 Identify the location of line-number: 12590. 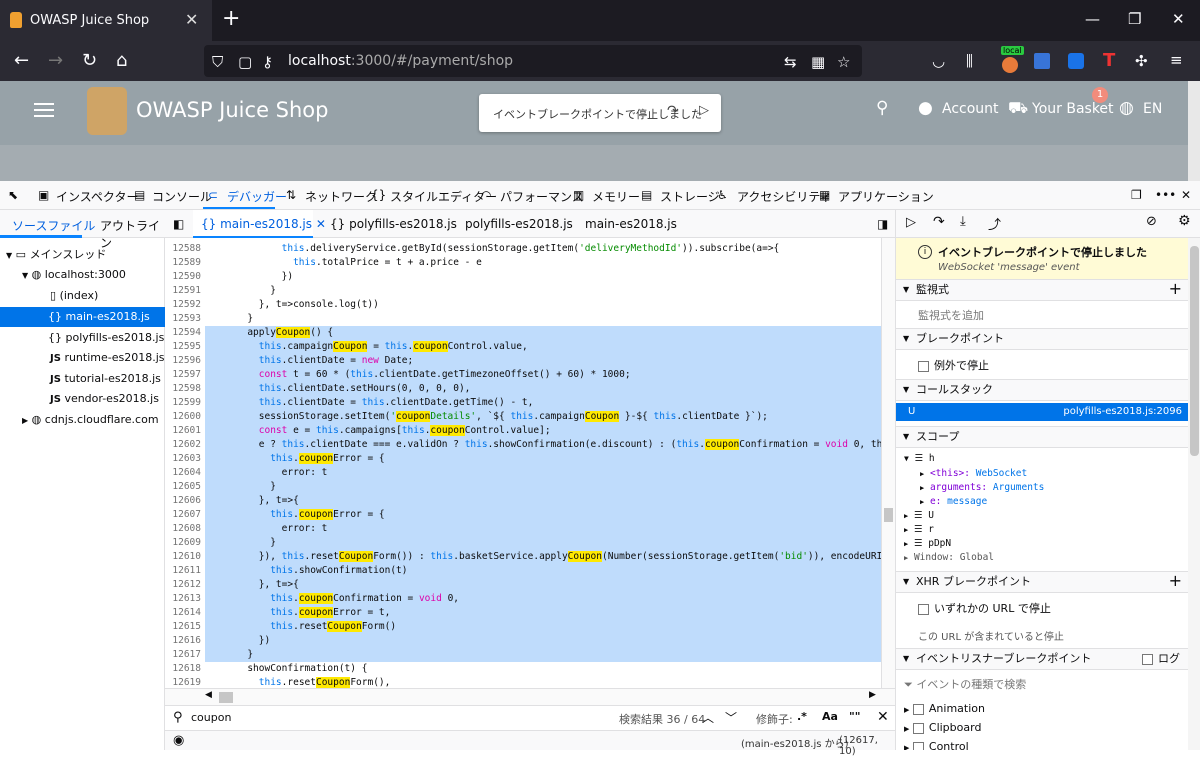
(183, 277).